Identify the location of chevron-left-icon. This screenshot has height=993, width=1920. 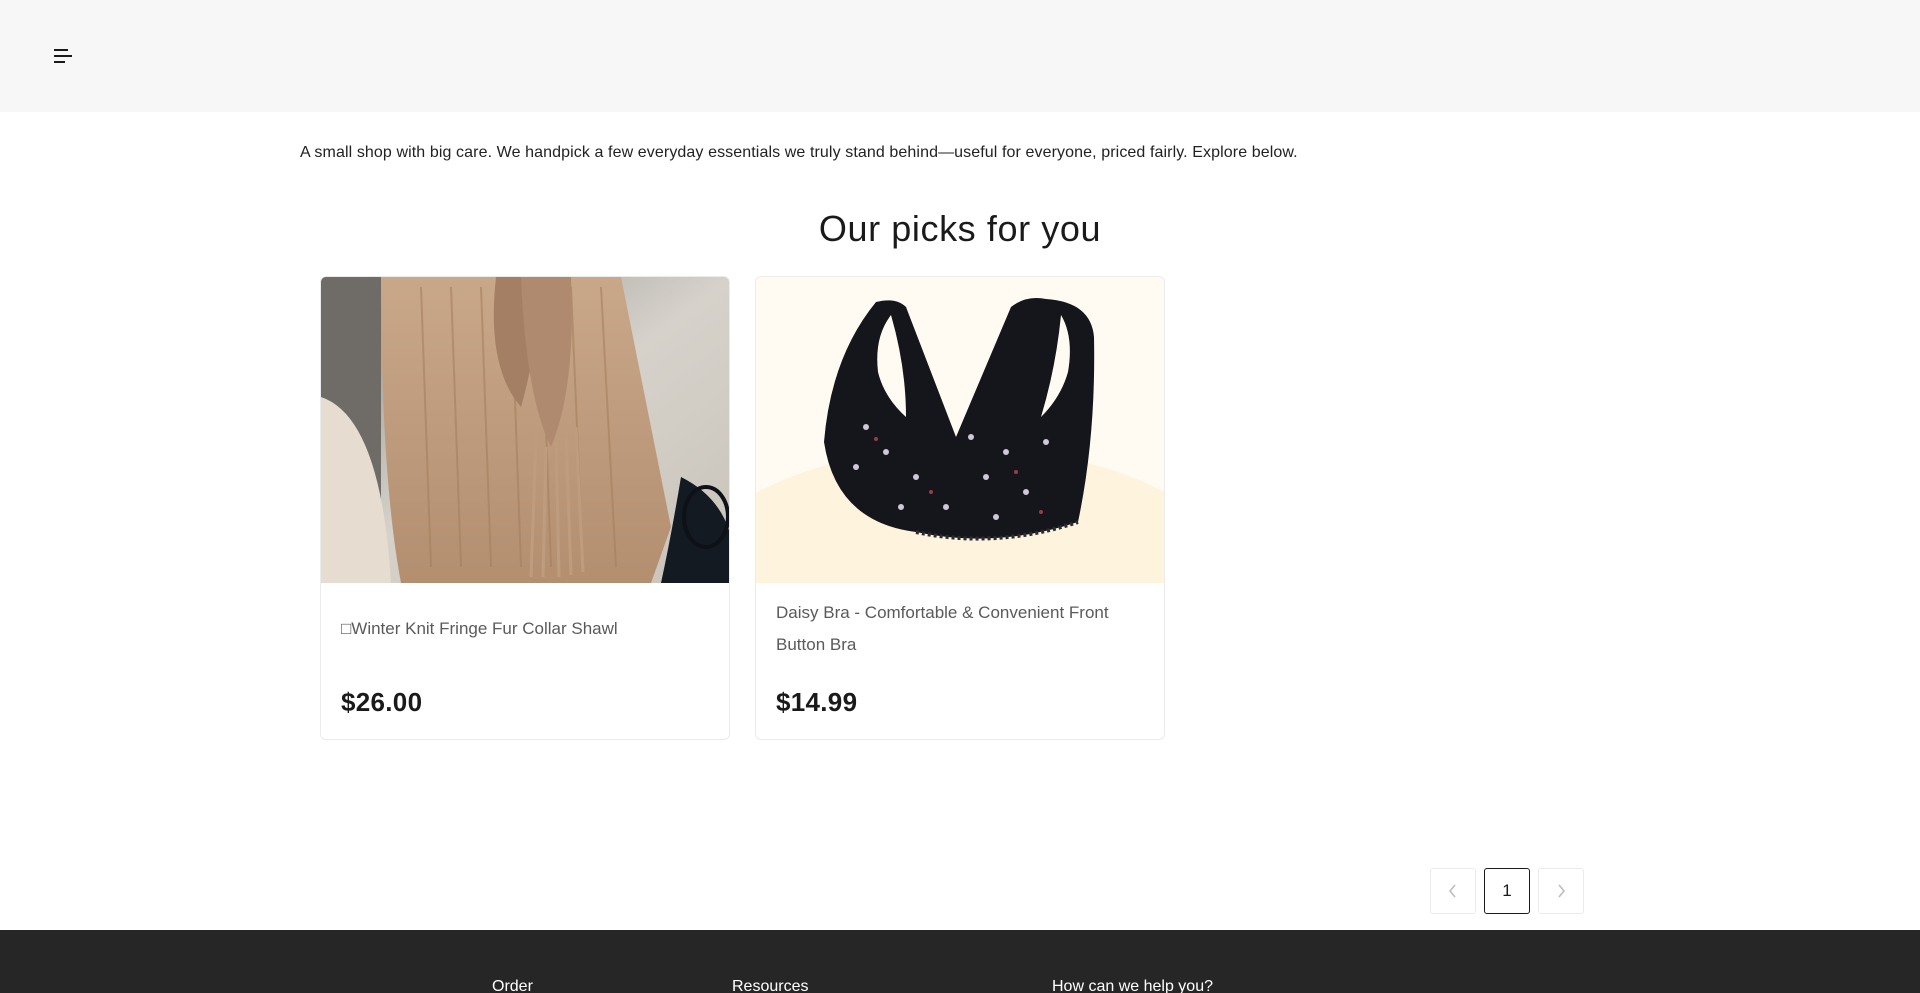
(1452, 891).